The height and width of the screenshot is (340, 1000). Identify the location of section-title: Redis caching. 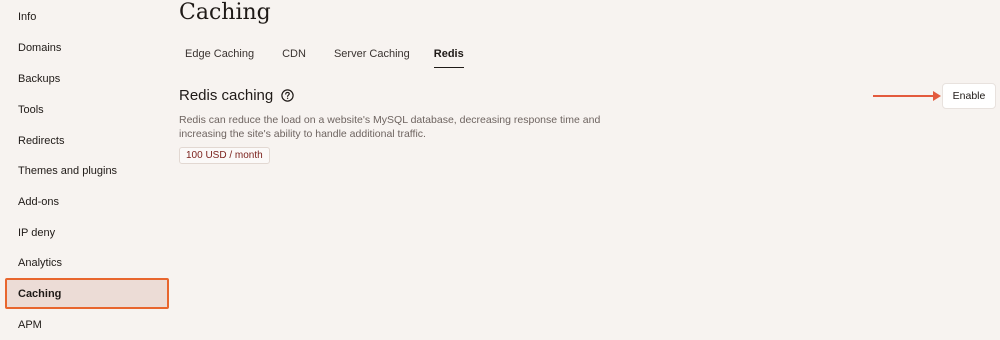
(226, 95).